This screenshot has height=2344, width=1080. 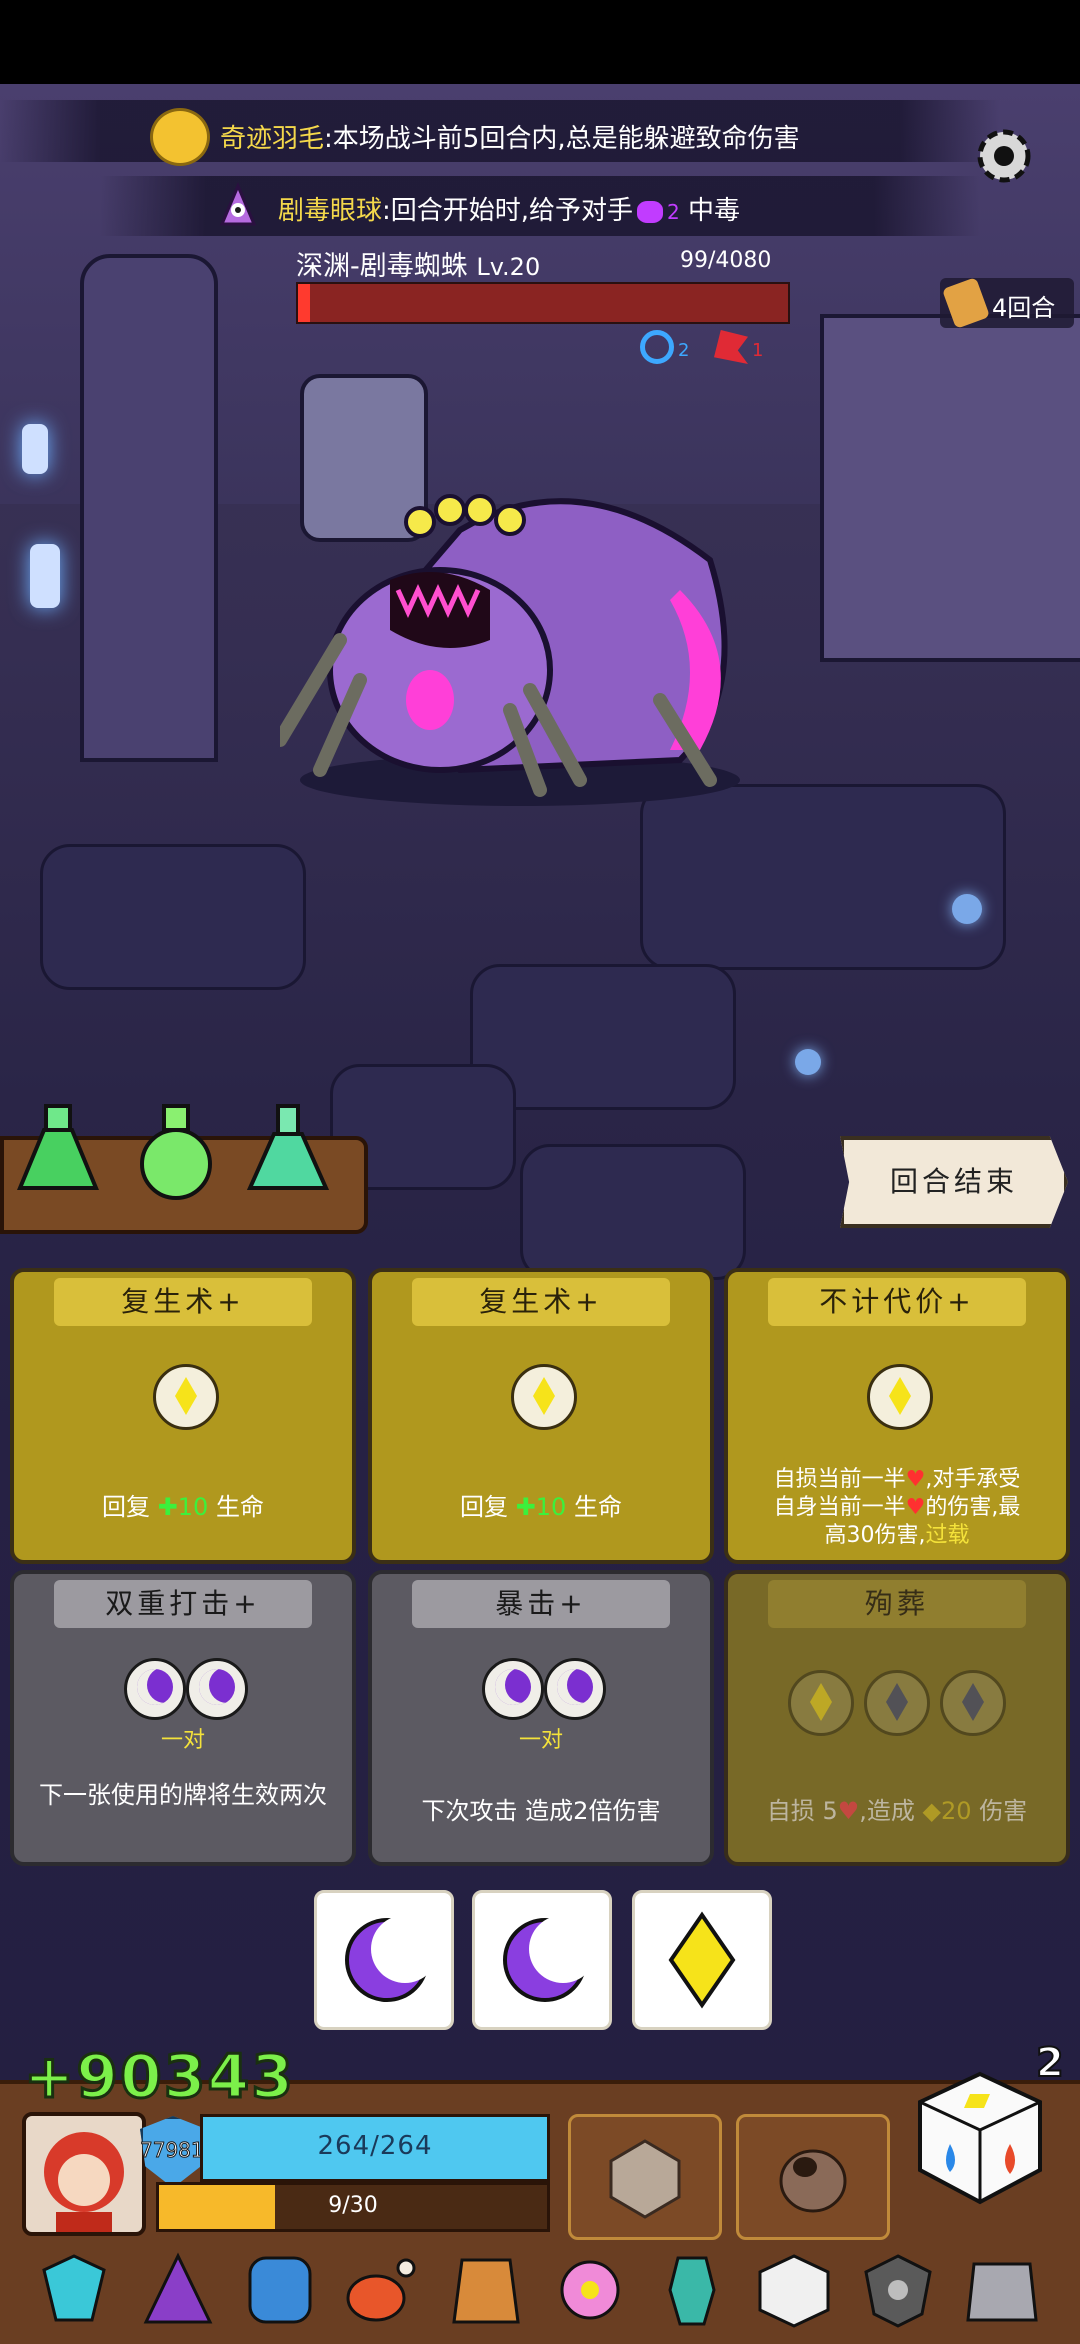 What do you see at coordinates (375, 2148) in the screenshot?
I see `player-hp-bar: 264/264` at bounding box center [375, 2148].